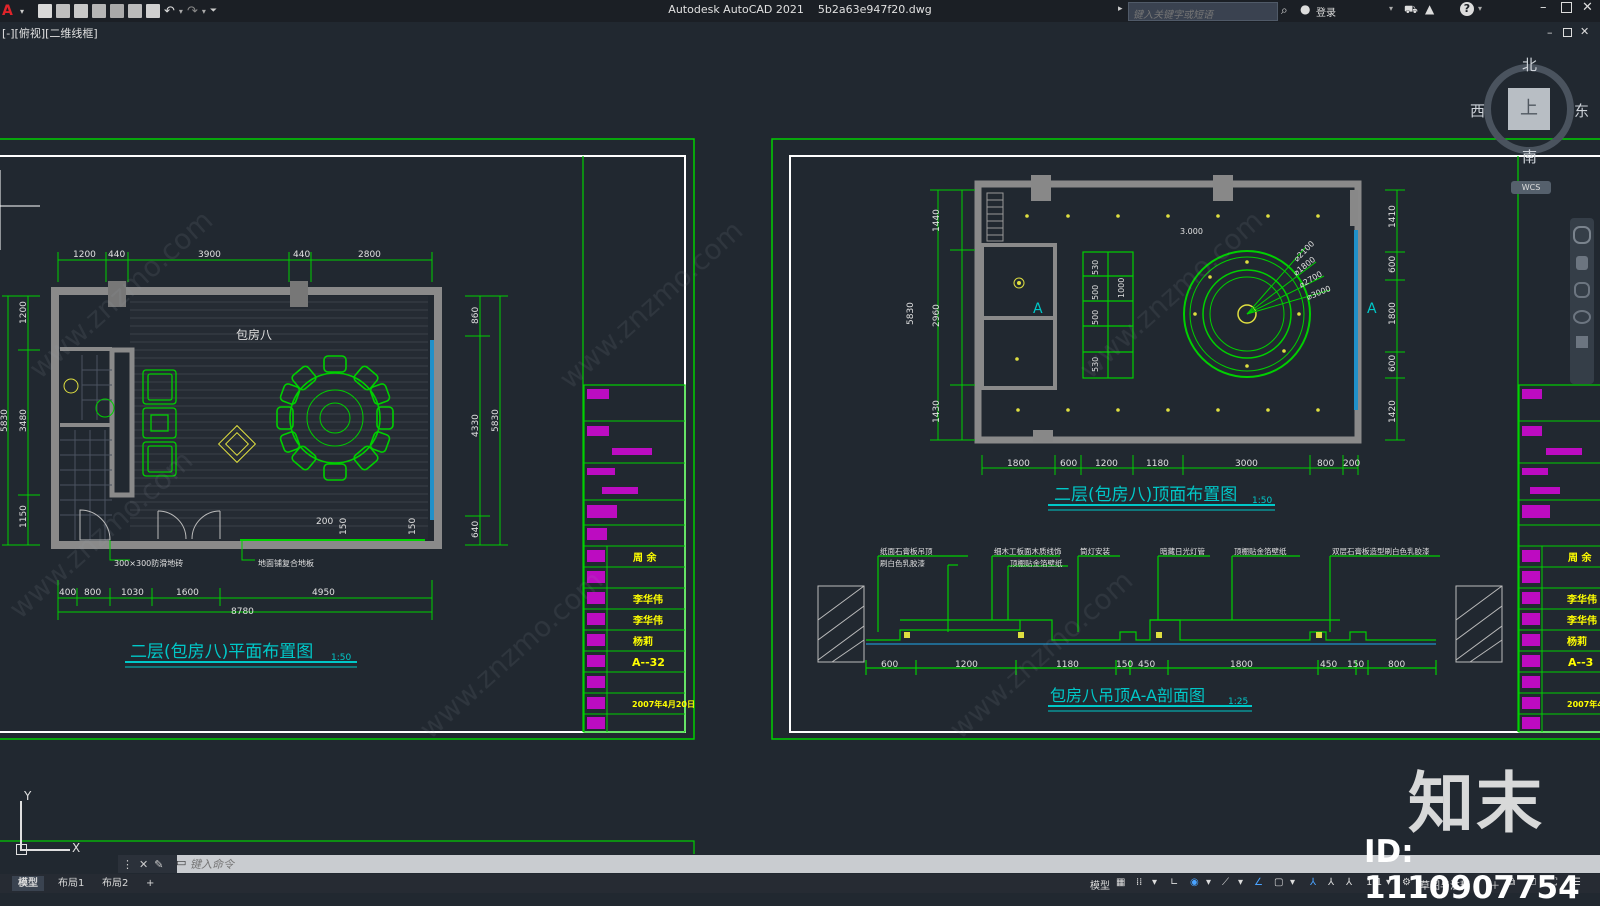 This screenshot has height=906, width=1600. What do you see at coordinates (1529, 156) in the screenshot?
I see `compass-south: 南` at bounding box center [1529, 156].